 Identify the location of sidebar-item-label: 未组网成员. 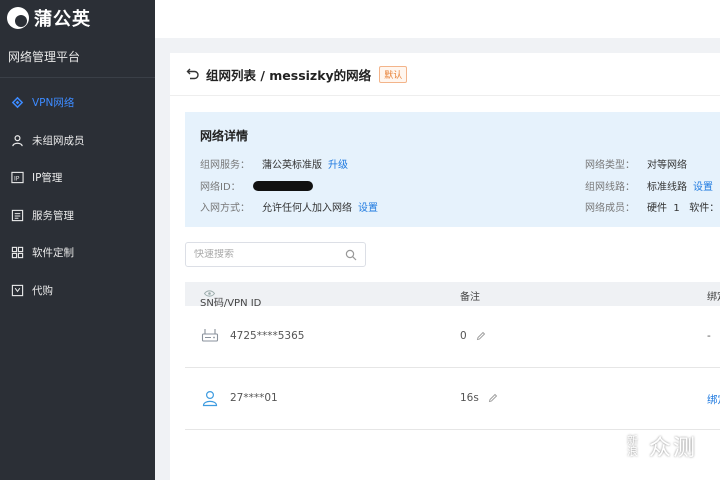
(58, 140).